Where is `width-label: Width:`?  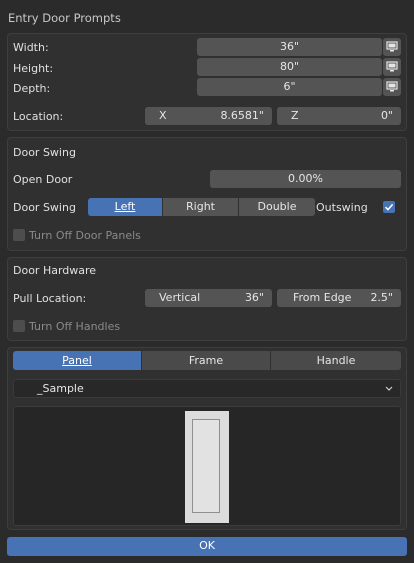 width-label: Width: is located at coordinates (31, 47).